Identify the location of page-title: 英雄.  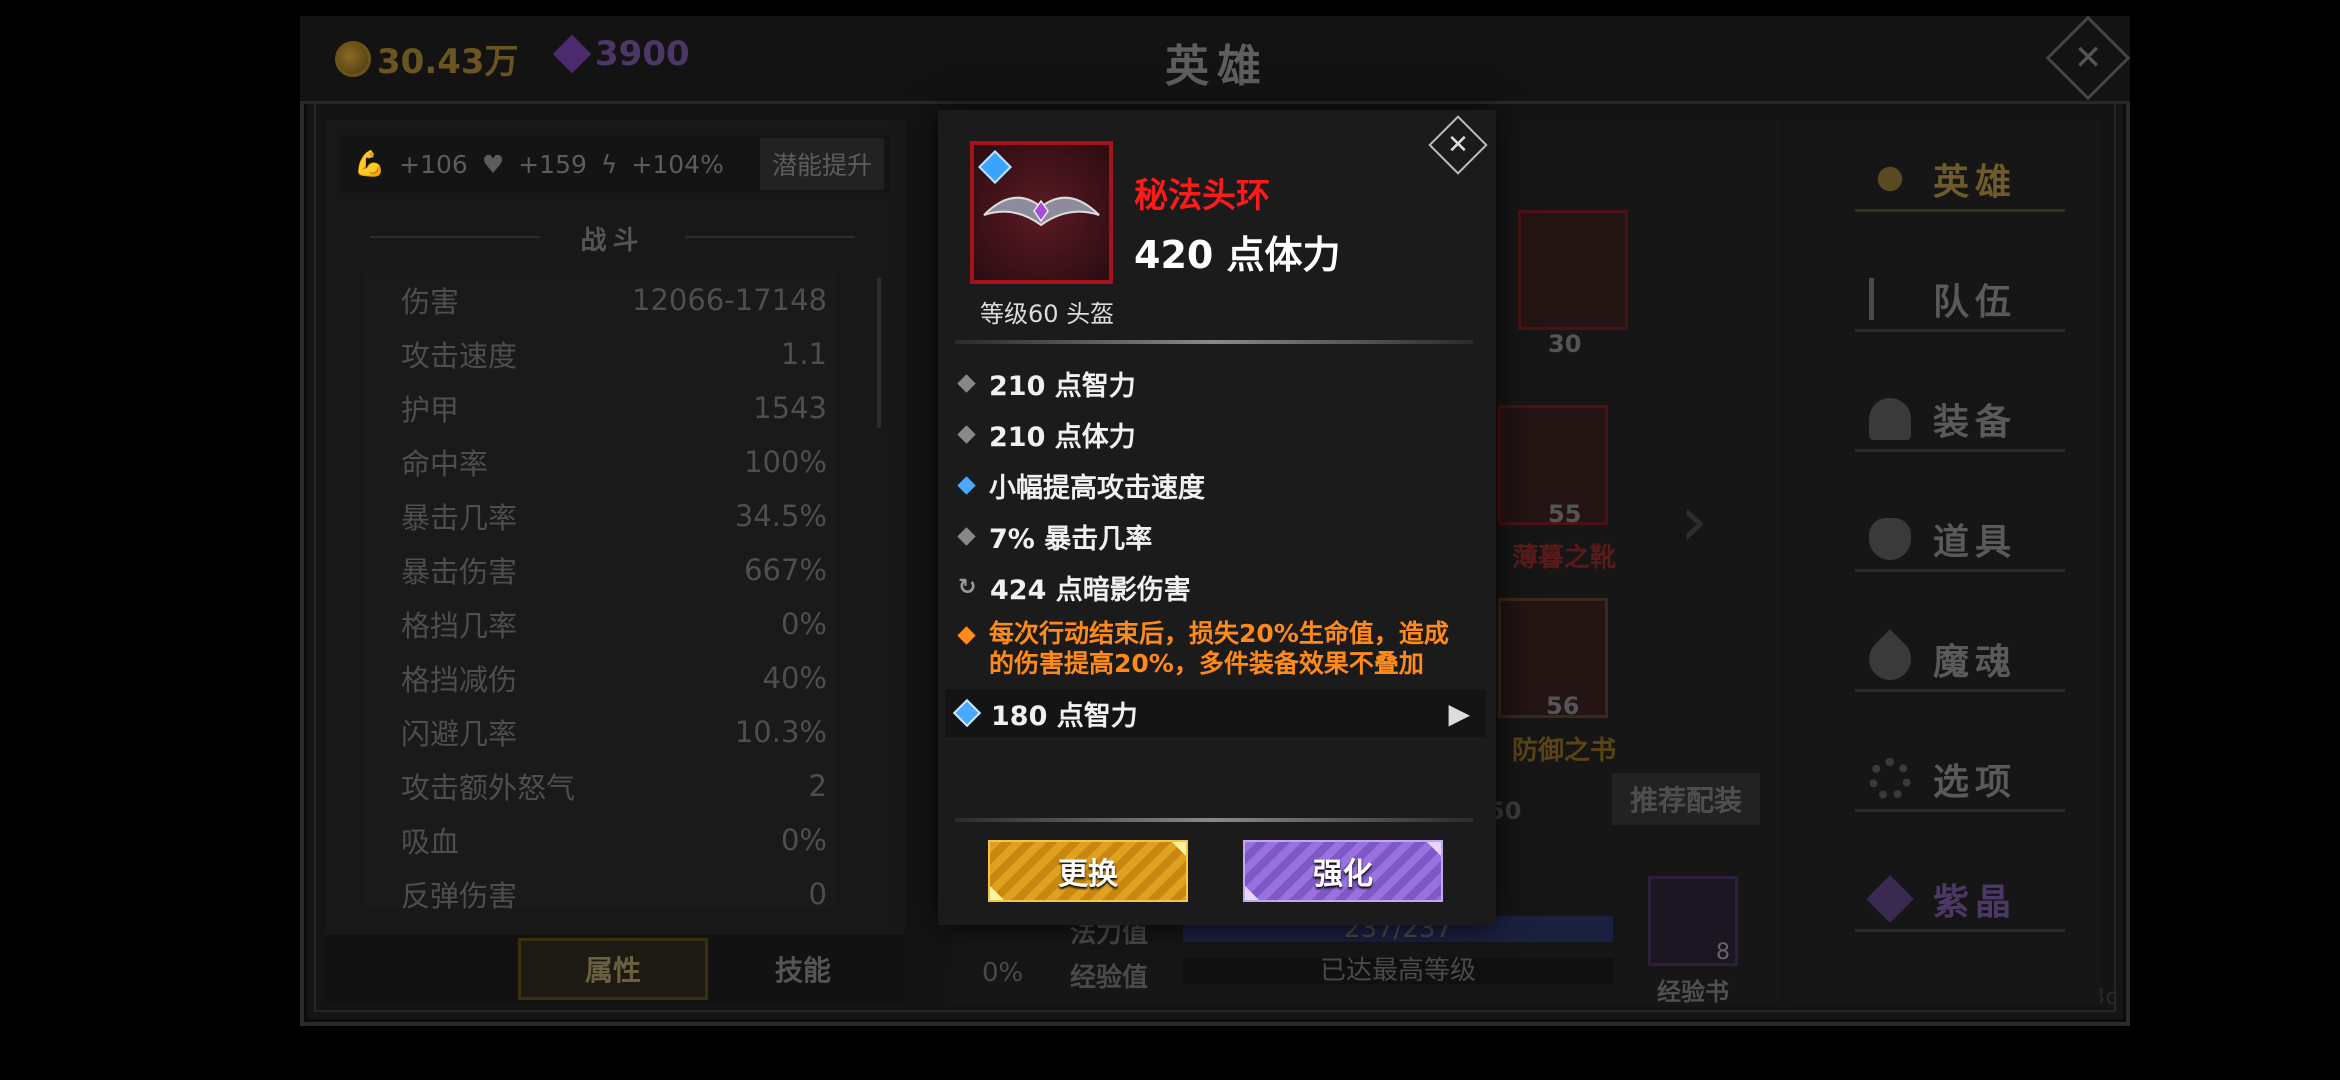
(1217, 66).